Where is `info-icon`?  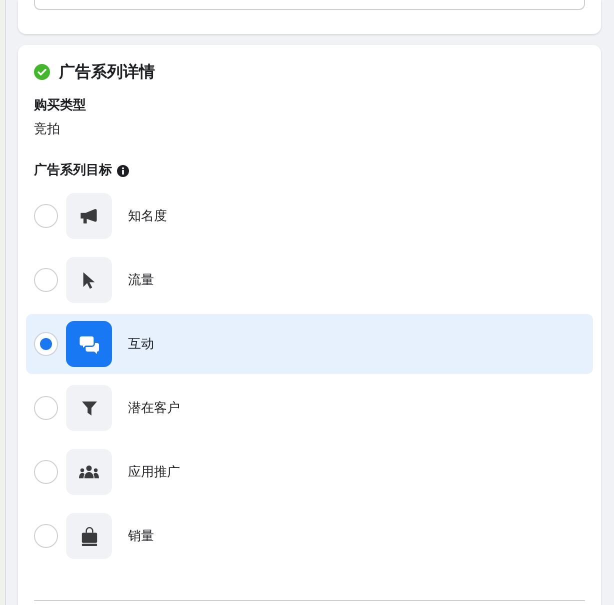
info-icon is located at coordinates (123, 171).